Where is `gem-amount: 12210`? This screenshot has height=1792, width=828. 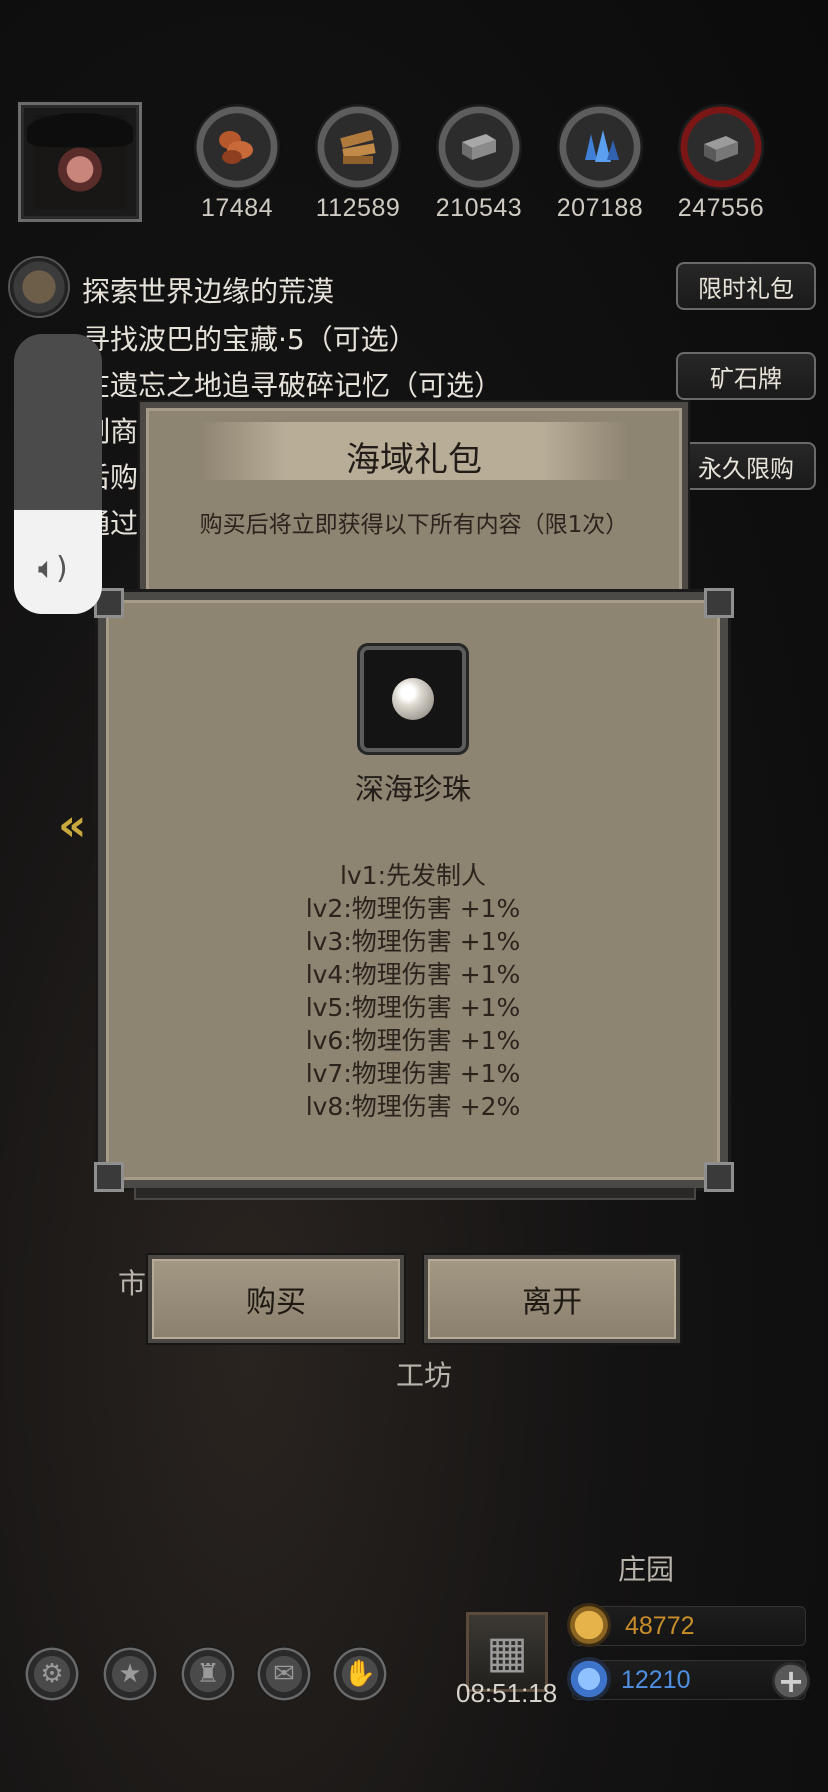 gem-amount: 12210 is located at coordinates (656, 1680).